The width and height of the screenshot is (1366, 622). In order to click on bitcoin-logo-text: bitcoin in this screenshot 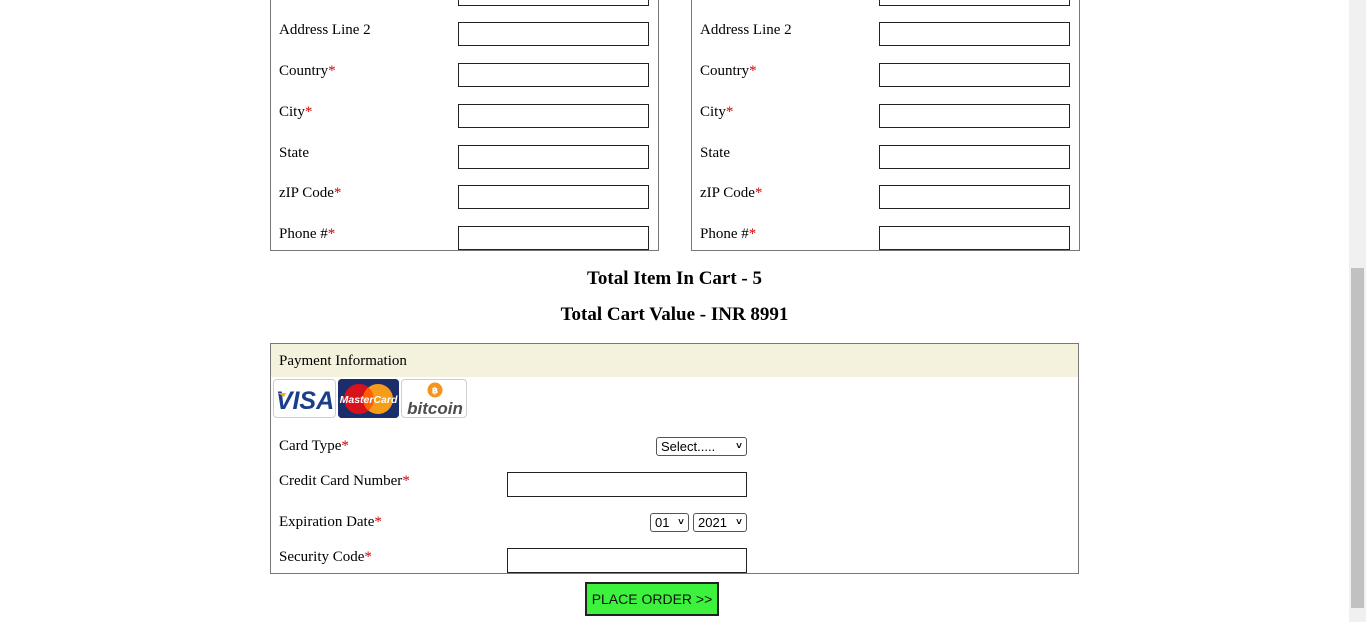, I will do `click(435, 408)`.